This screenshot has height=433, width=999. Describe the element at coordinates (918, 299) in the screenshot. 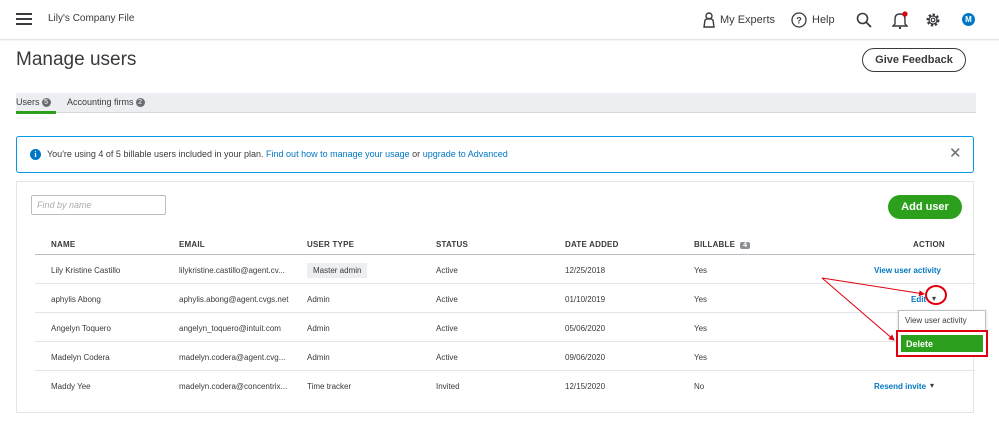

I see `row-1-edit-link: Edit` at that location.